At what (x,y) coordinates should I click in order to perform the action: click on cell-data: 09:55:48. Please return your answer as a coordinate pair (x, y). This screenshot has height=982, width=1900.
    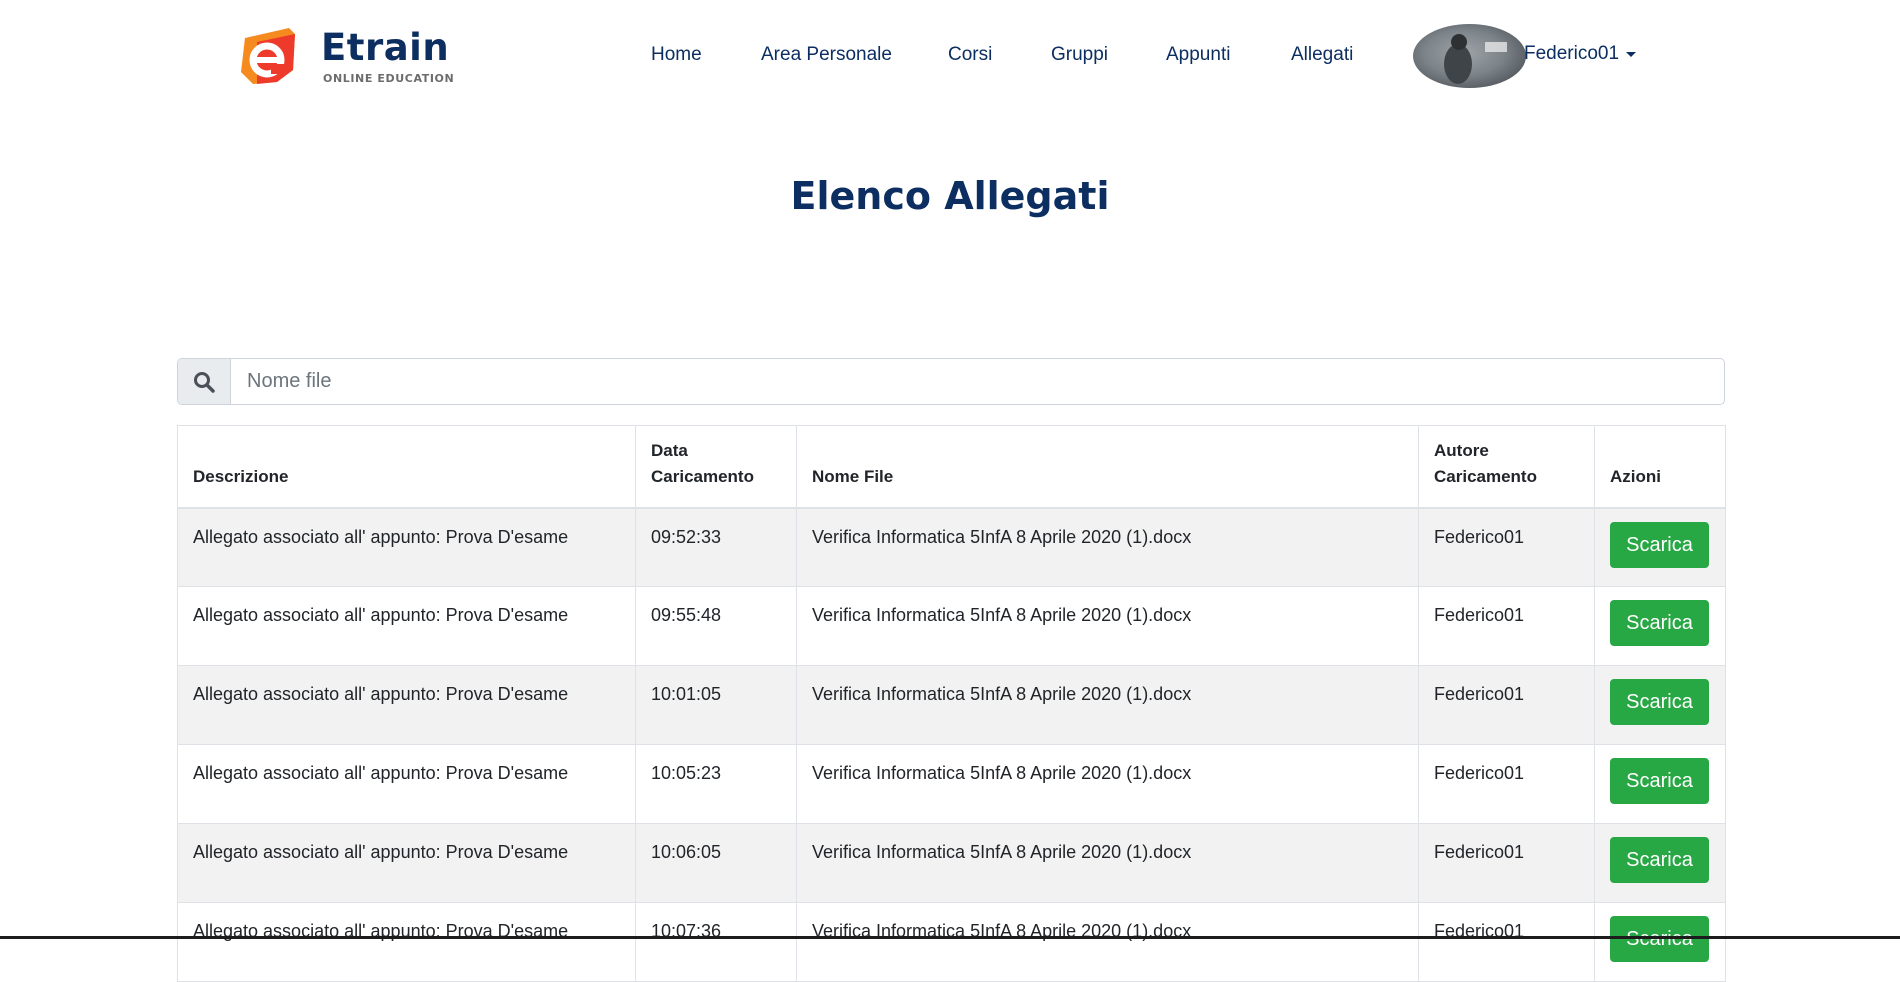
    Looking at the image, I should click on (716, 626).